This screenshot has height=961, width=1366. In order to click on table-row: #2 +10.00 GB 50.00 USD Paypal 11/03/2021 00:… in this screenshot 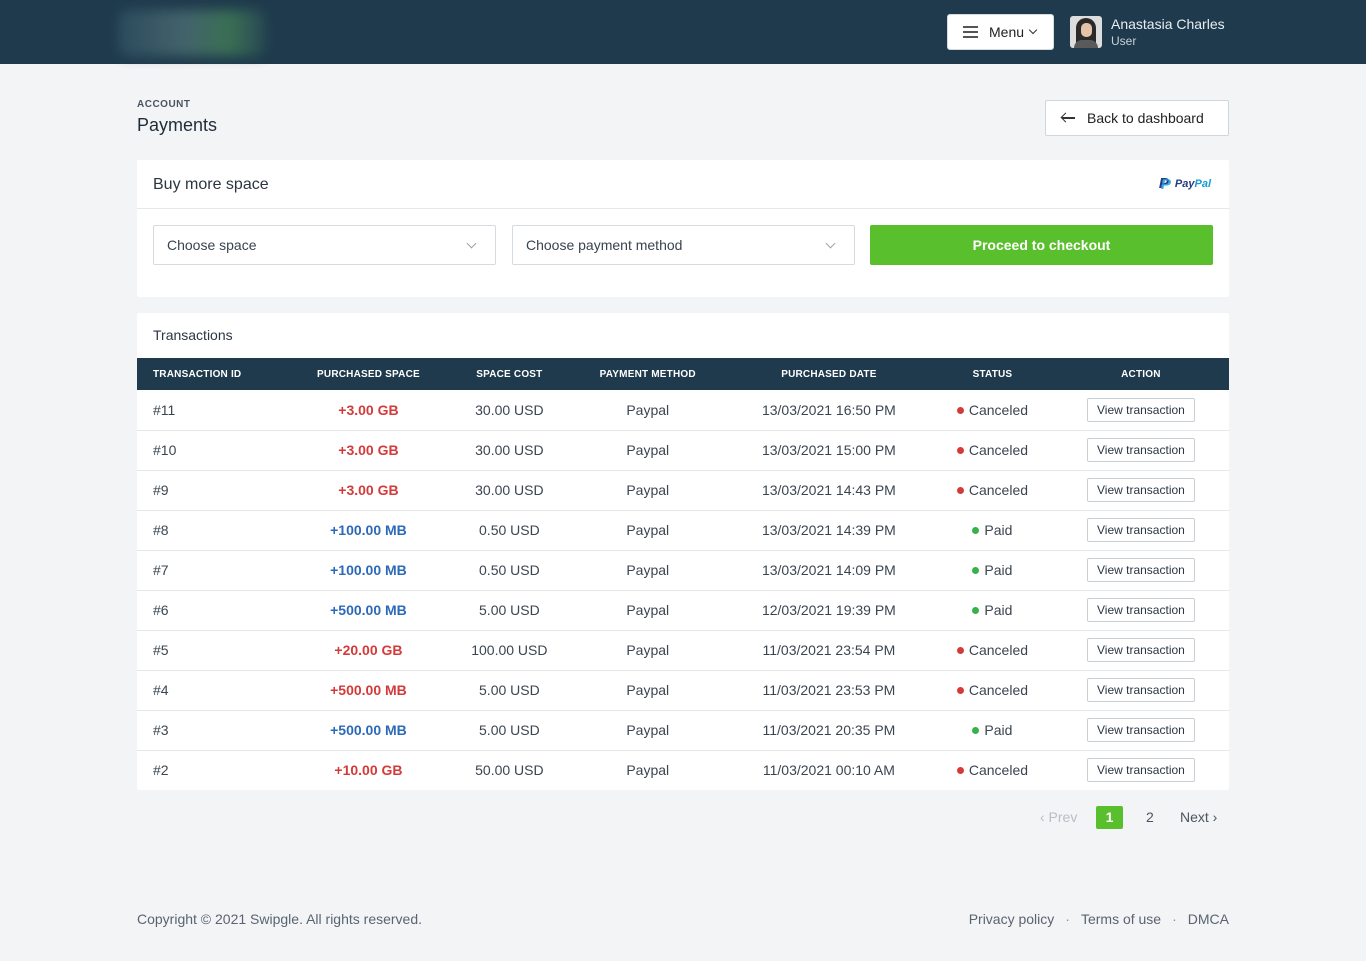, I will do `click(683, 770)`.